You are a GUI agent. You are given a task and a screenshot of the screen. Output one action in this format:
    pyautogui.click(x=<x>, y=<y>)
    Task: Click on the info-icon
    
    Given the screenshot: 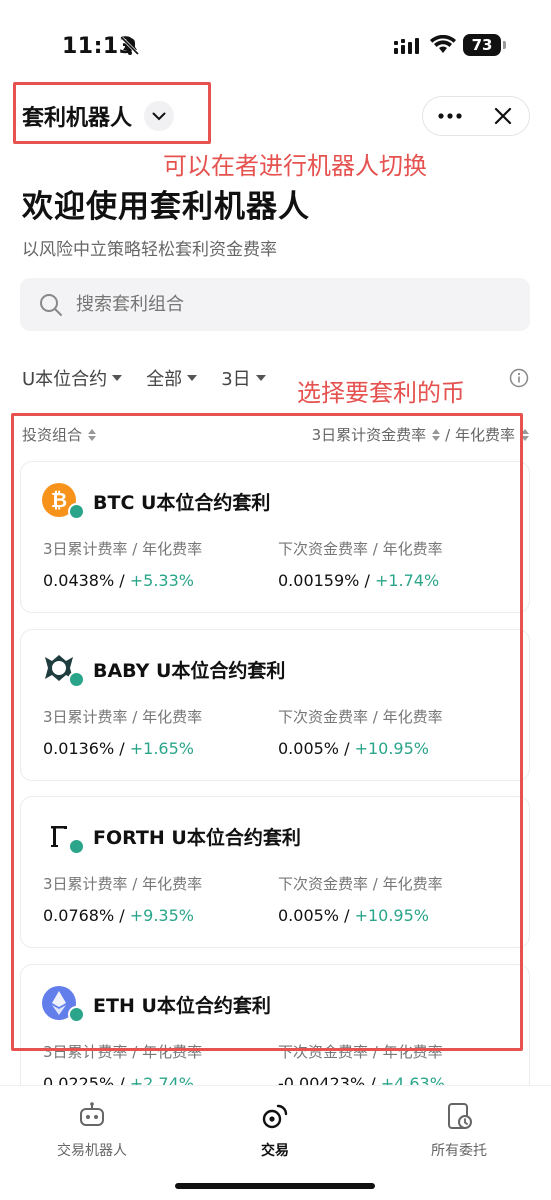 What is the action you would take?
    pyautogui.click(x=519, y=378)
    